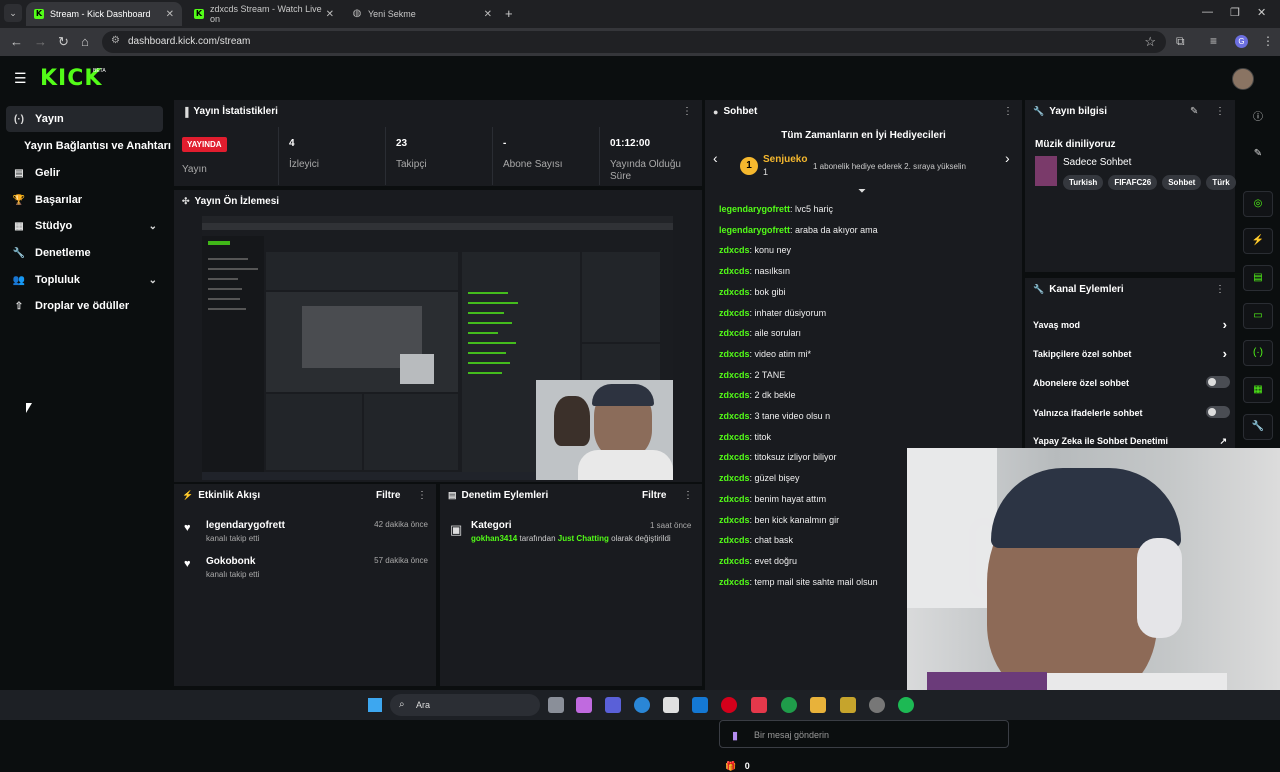 The image size is (1280, 772). I want to click on slow-mode-item: Yavaş mod ›, so click(1130, 324).